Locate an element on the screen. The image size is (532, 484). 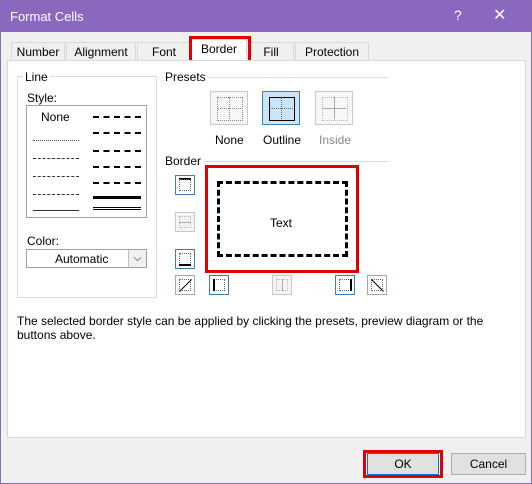
preset-outline-button is located at coordinates (281, 108).